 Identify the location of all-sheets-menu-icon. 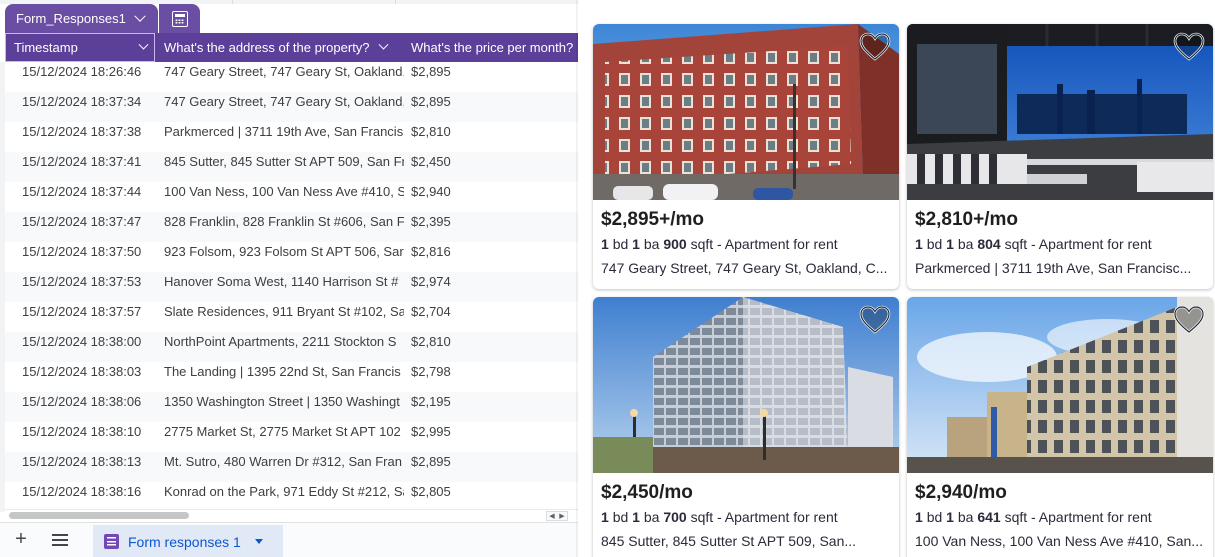
(60, 540).